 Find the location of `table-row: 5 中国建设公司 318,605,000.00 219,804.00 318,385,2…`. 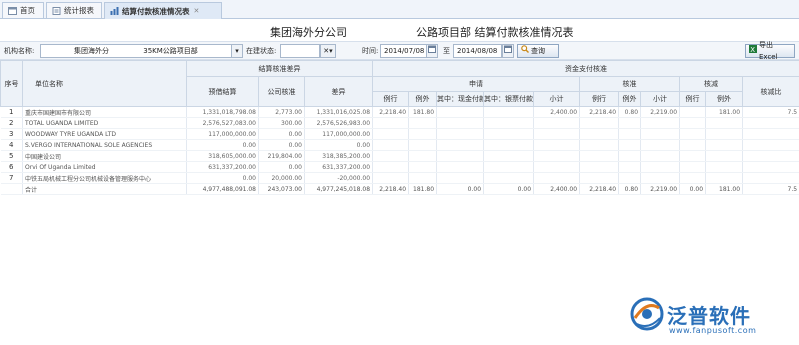

table-row: 5 中国建设公司 318,605,000.00 219,804.00 318,385,2… is located at coordinates (399, 156).